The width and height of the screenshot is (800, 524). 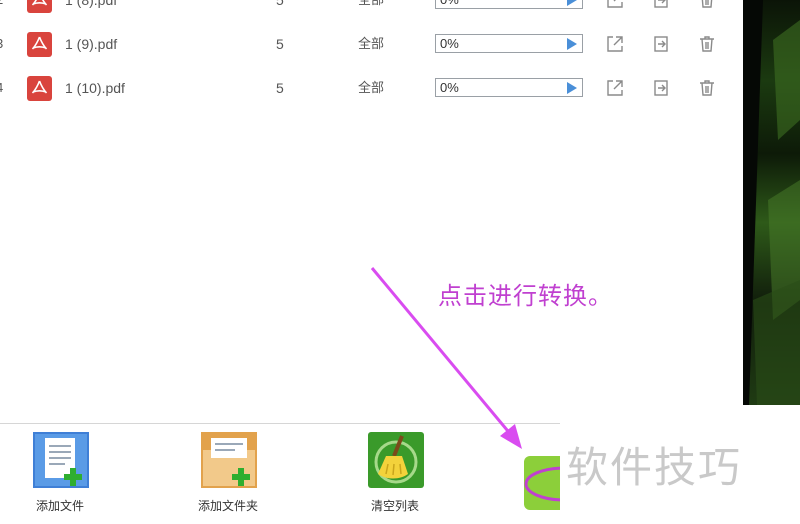 I want to click on watermark: 软件技巧, so click(x=654, y=467).